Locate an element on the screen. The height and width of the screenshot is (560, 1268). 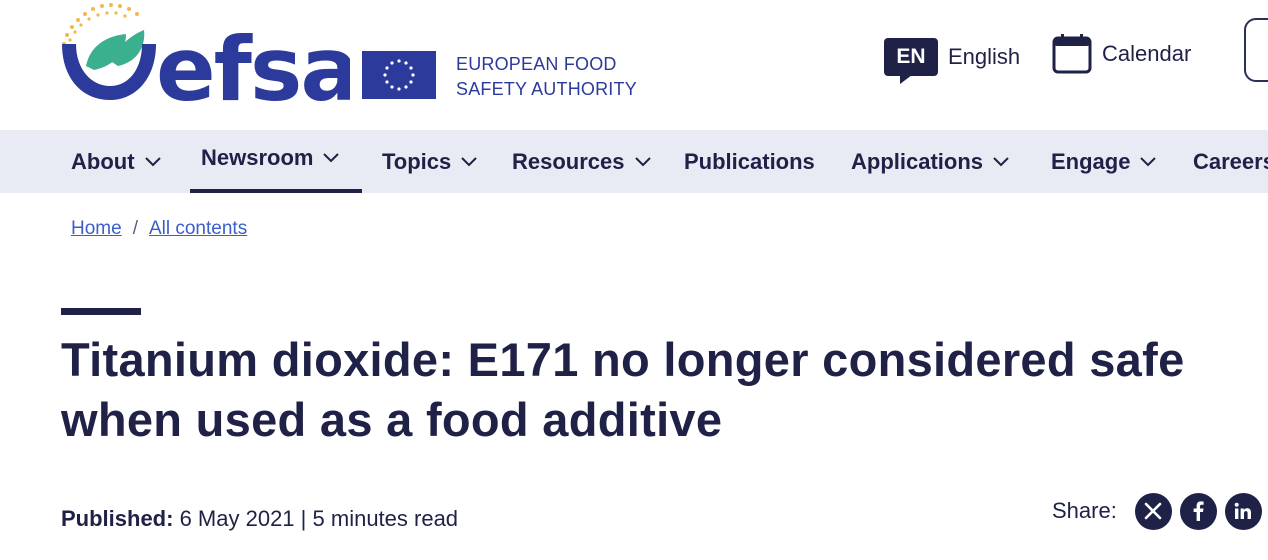
breadcrumb-home-link: Home is located at coordinates (96, 229).